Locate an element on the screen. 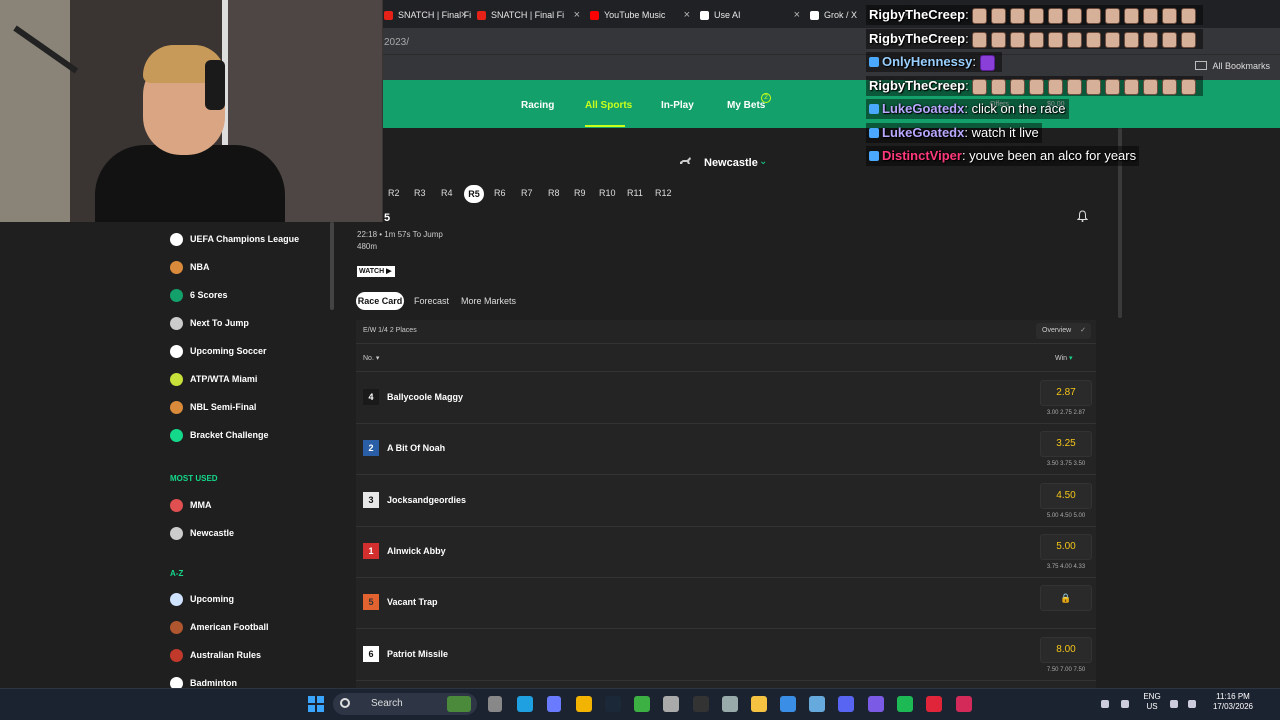 This screenshot has width=1280, height=720. chrome-icon is located at coordinates (584, 704).